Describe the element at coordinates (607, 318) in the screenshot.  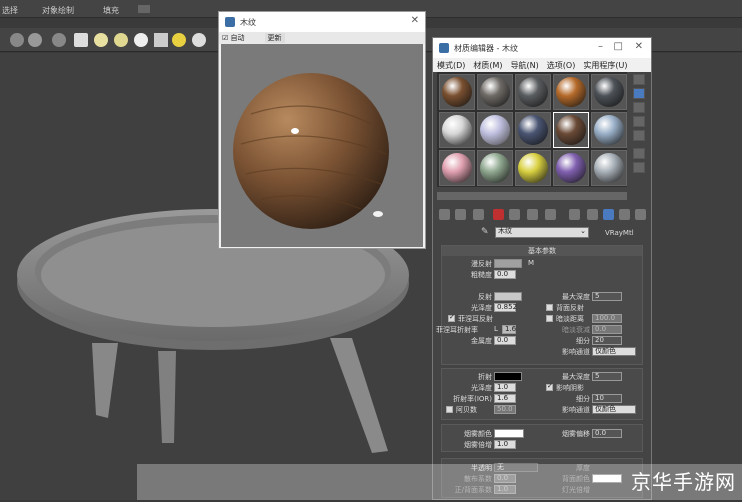
I see `dim-distance-field: 100.0` at that location.